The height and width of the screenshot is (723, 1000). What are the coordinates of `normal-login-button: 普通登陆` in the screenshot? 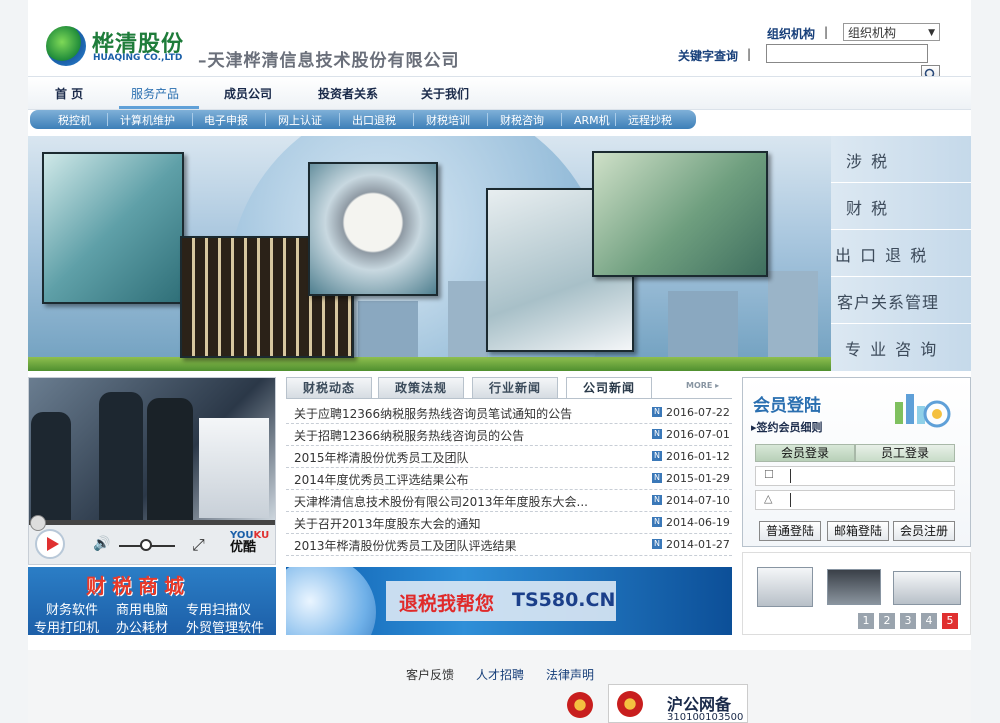 It's located at (790, 531).